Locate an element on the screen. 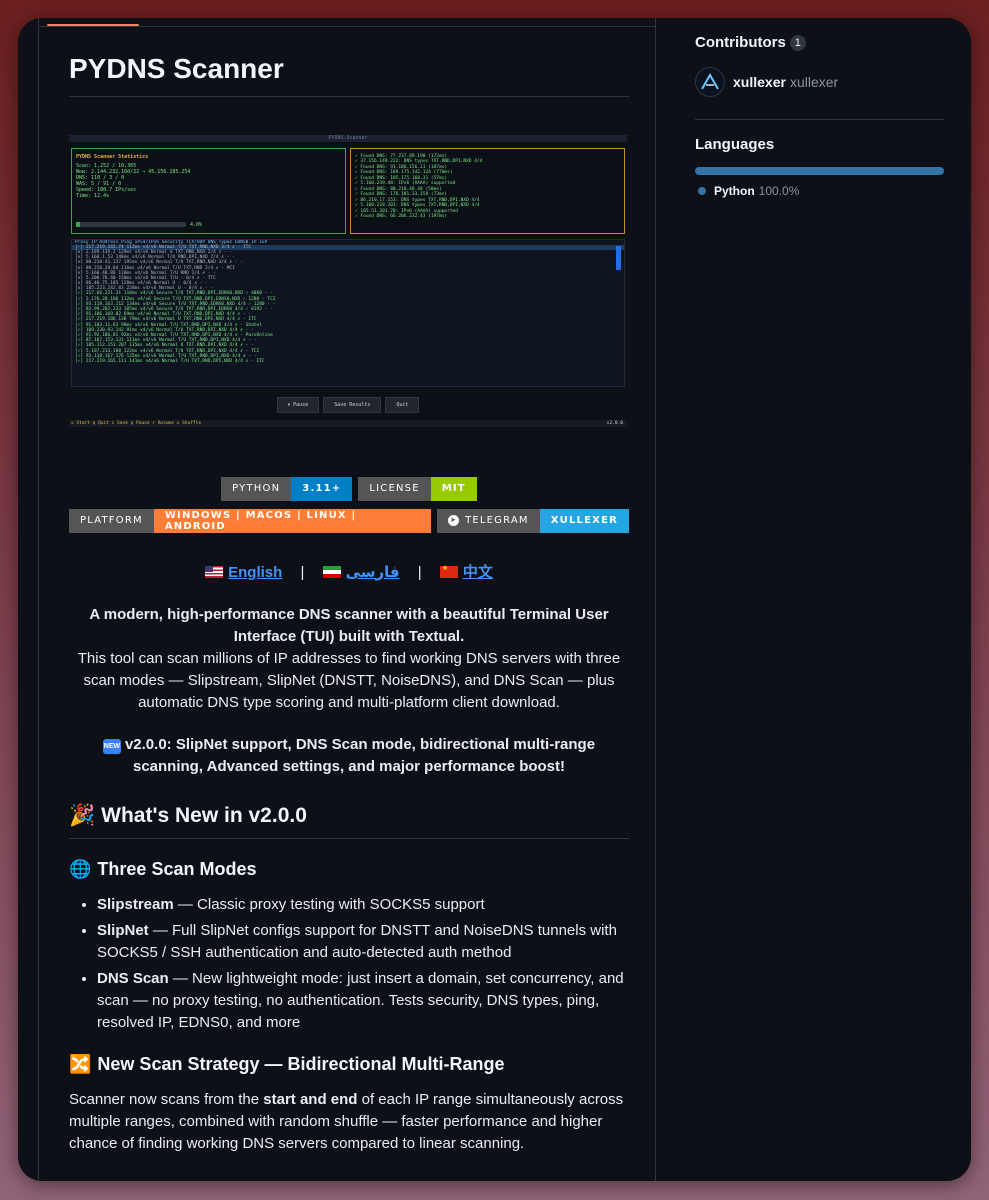 The width and height of the screenshot is (989, 1200). mode-name: Slipstream is located at coordinates (135, 904).